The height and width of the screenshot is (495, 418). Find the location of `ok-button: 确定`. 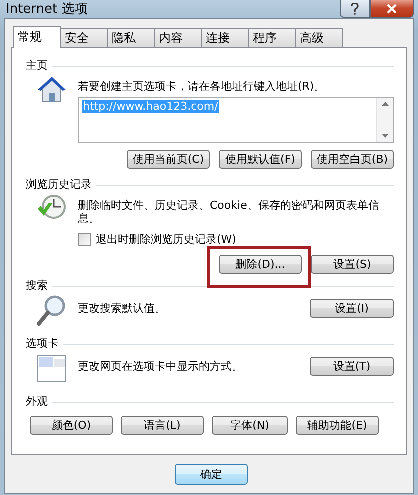

ok-button: 确定 is located at coordinates (211, 474).